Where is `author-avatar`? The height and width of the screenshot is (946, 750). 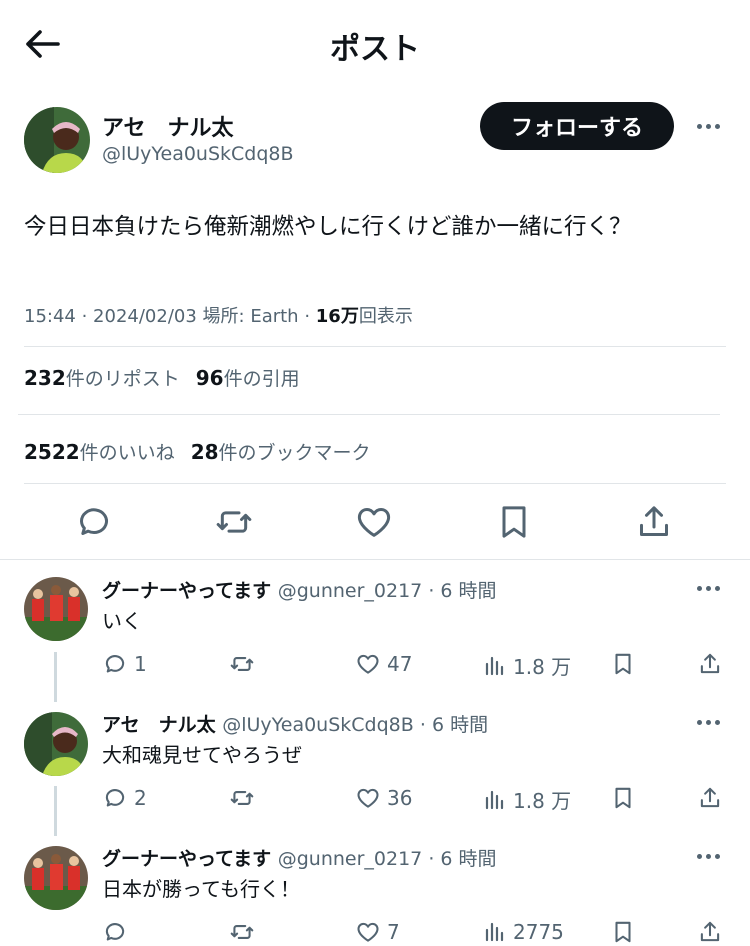
author-avatar is located at coordinates (57, 140).